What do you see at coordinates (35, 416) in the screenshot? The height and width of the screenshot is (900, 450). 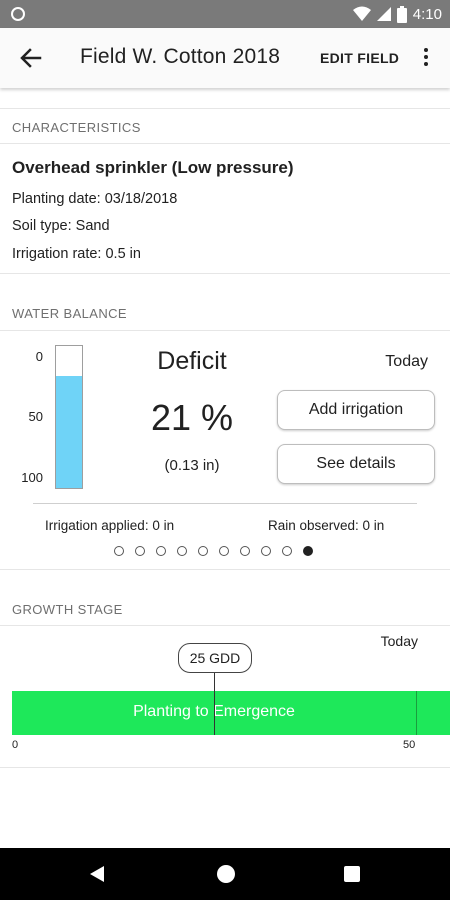 I see `gauge-label-50: 50` at bounding box center [35, 416].